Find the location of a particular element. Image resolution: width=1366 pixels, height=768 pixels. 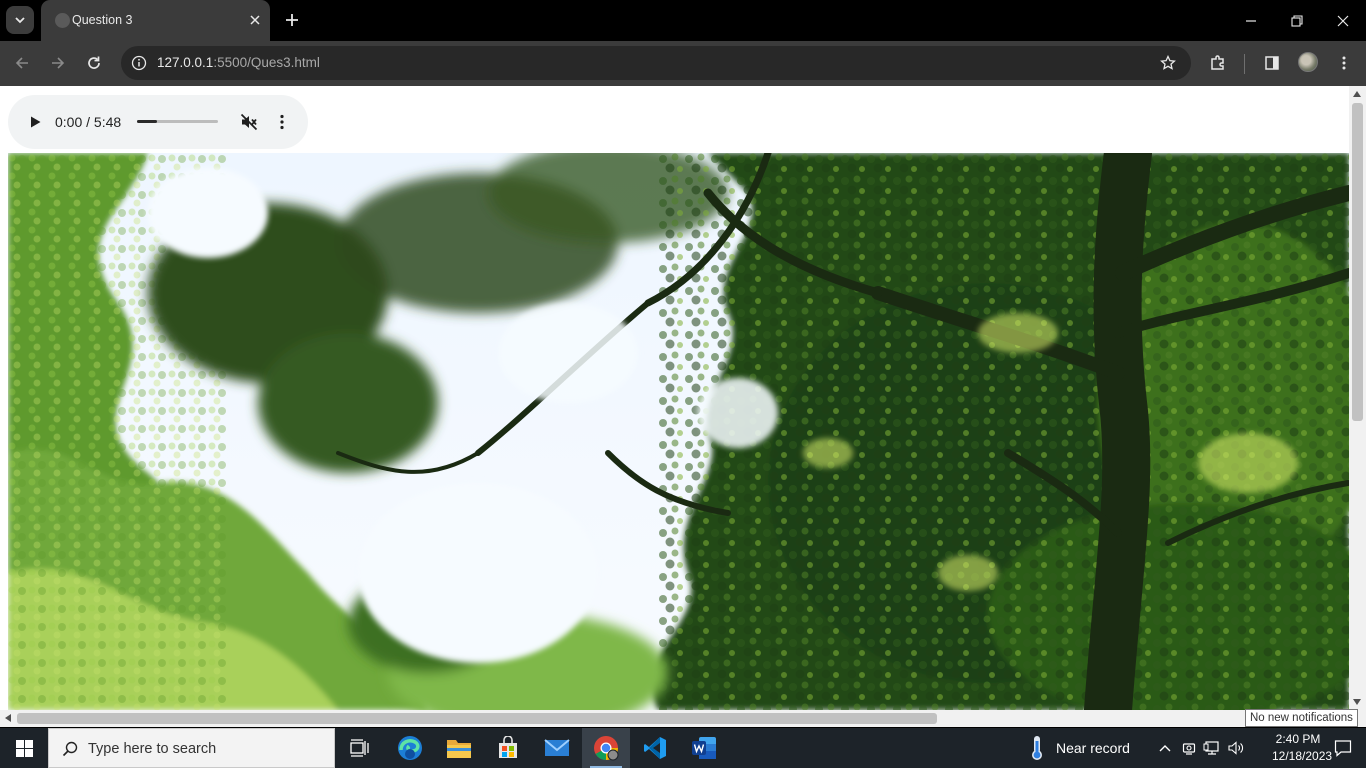

play-button is located at coordinates (35, 122).